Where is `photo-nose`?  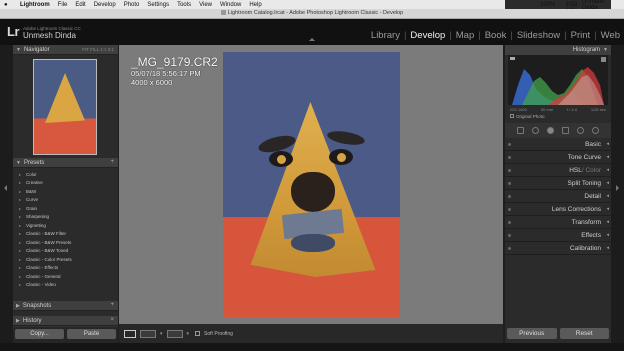 photo-nose is located at coordinates (313, 192).